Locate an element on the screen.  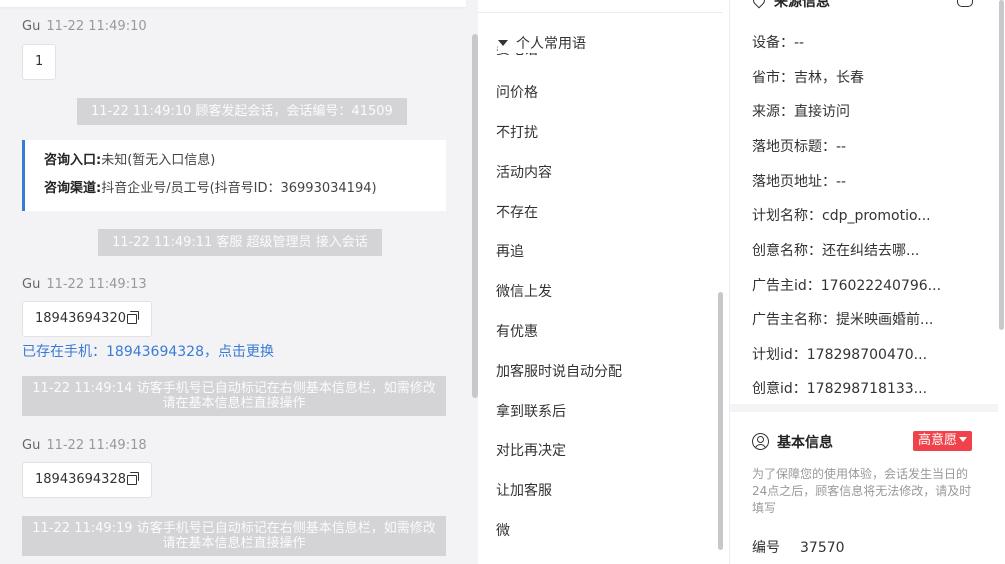
message-meta: Gu 11-22 11:49:18 is located at coordinates (84, 445).